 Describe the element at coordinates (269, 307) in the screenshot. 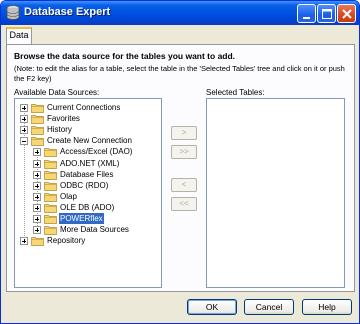

I see `cancel-button: Cancel` at that location.